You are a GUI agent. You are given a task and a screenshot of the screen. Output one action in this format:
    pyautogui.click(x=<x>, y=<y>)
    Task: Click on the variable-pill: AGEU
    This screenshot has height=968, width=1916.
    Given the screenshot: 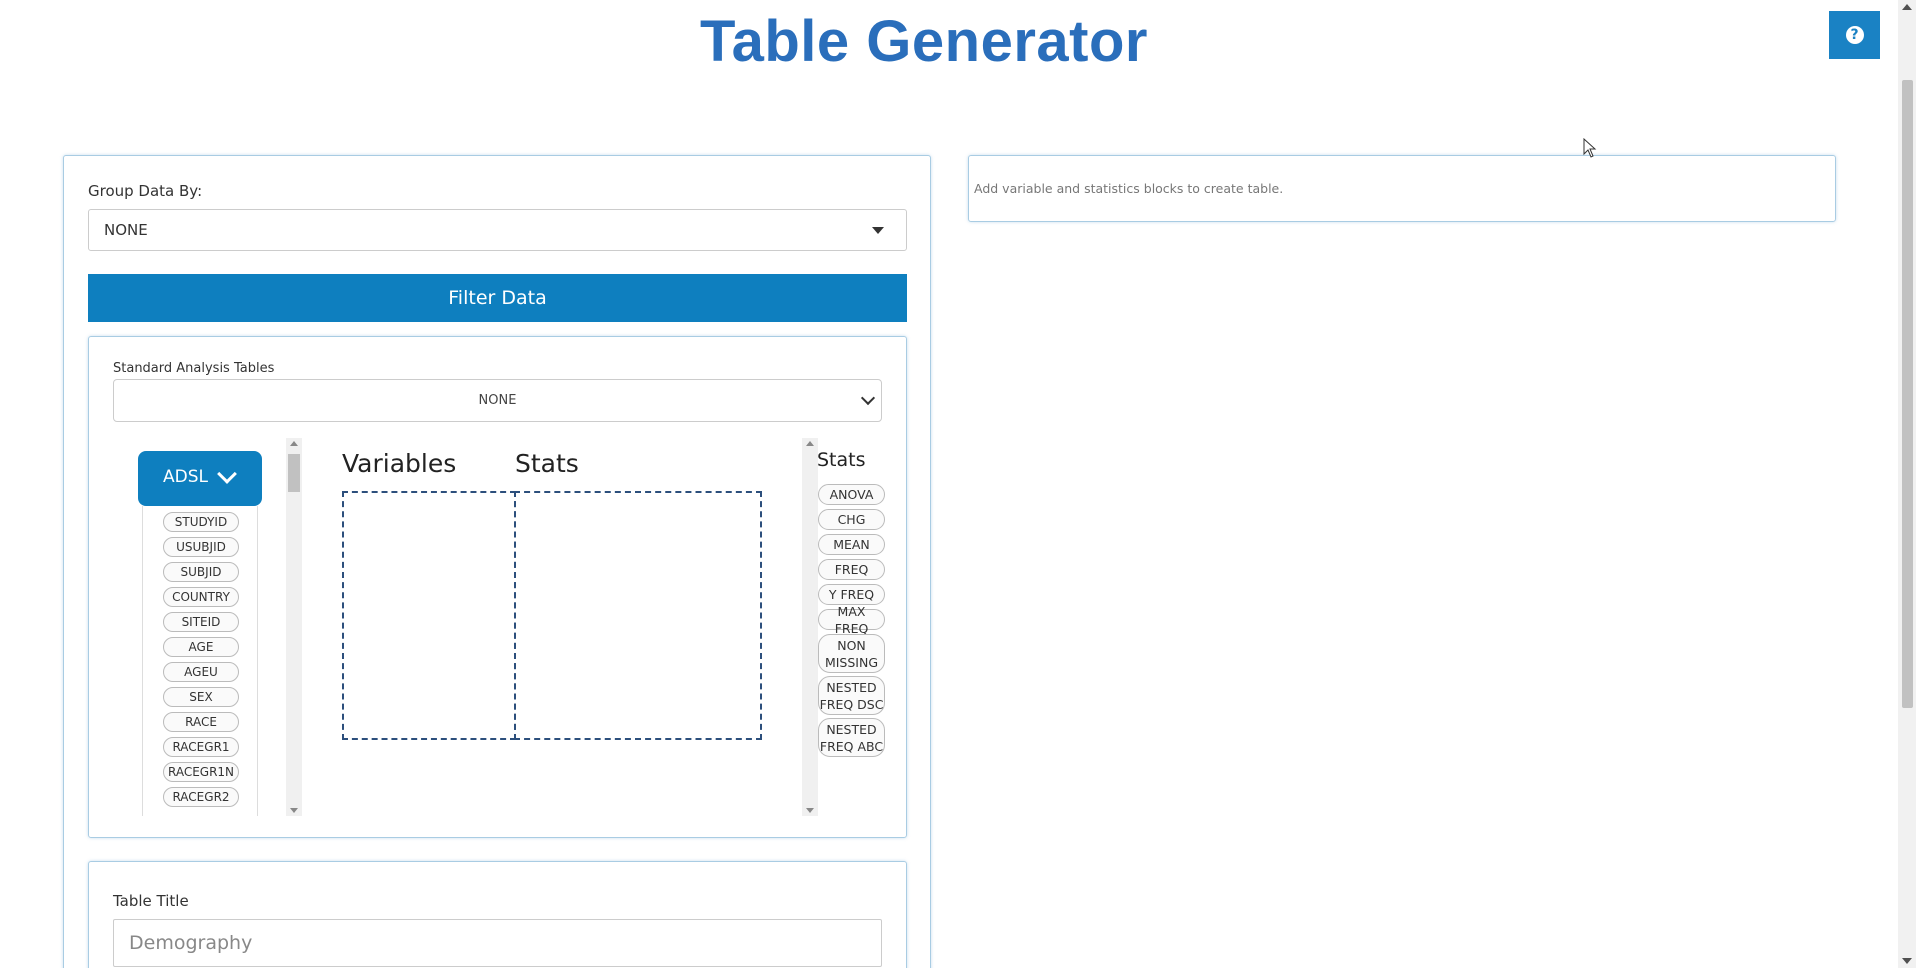 What is the action you would take?
    pyautogui.click(x=201, y=672)
    